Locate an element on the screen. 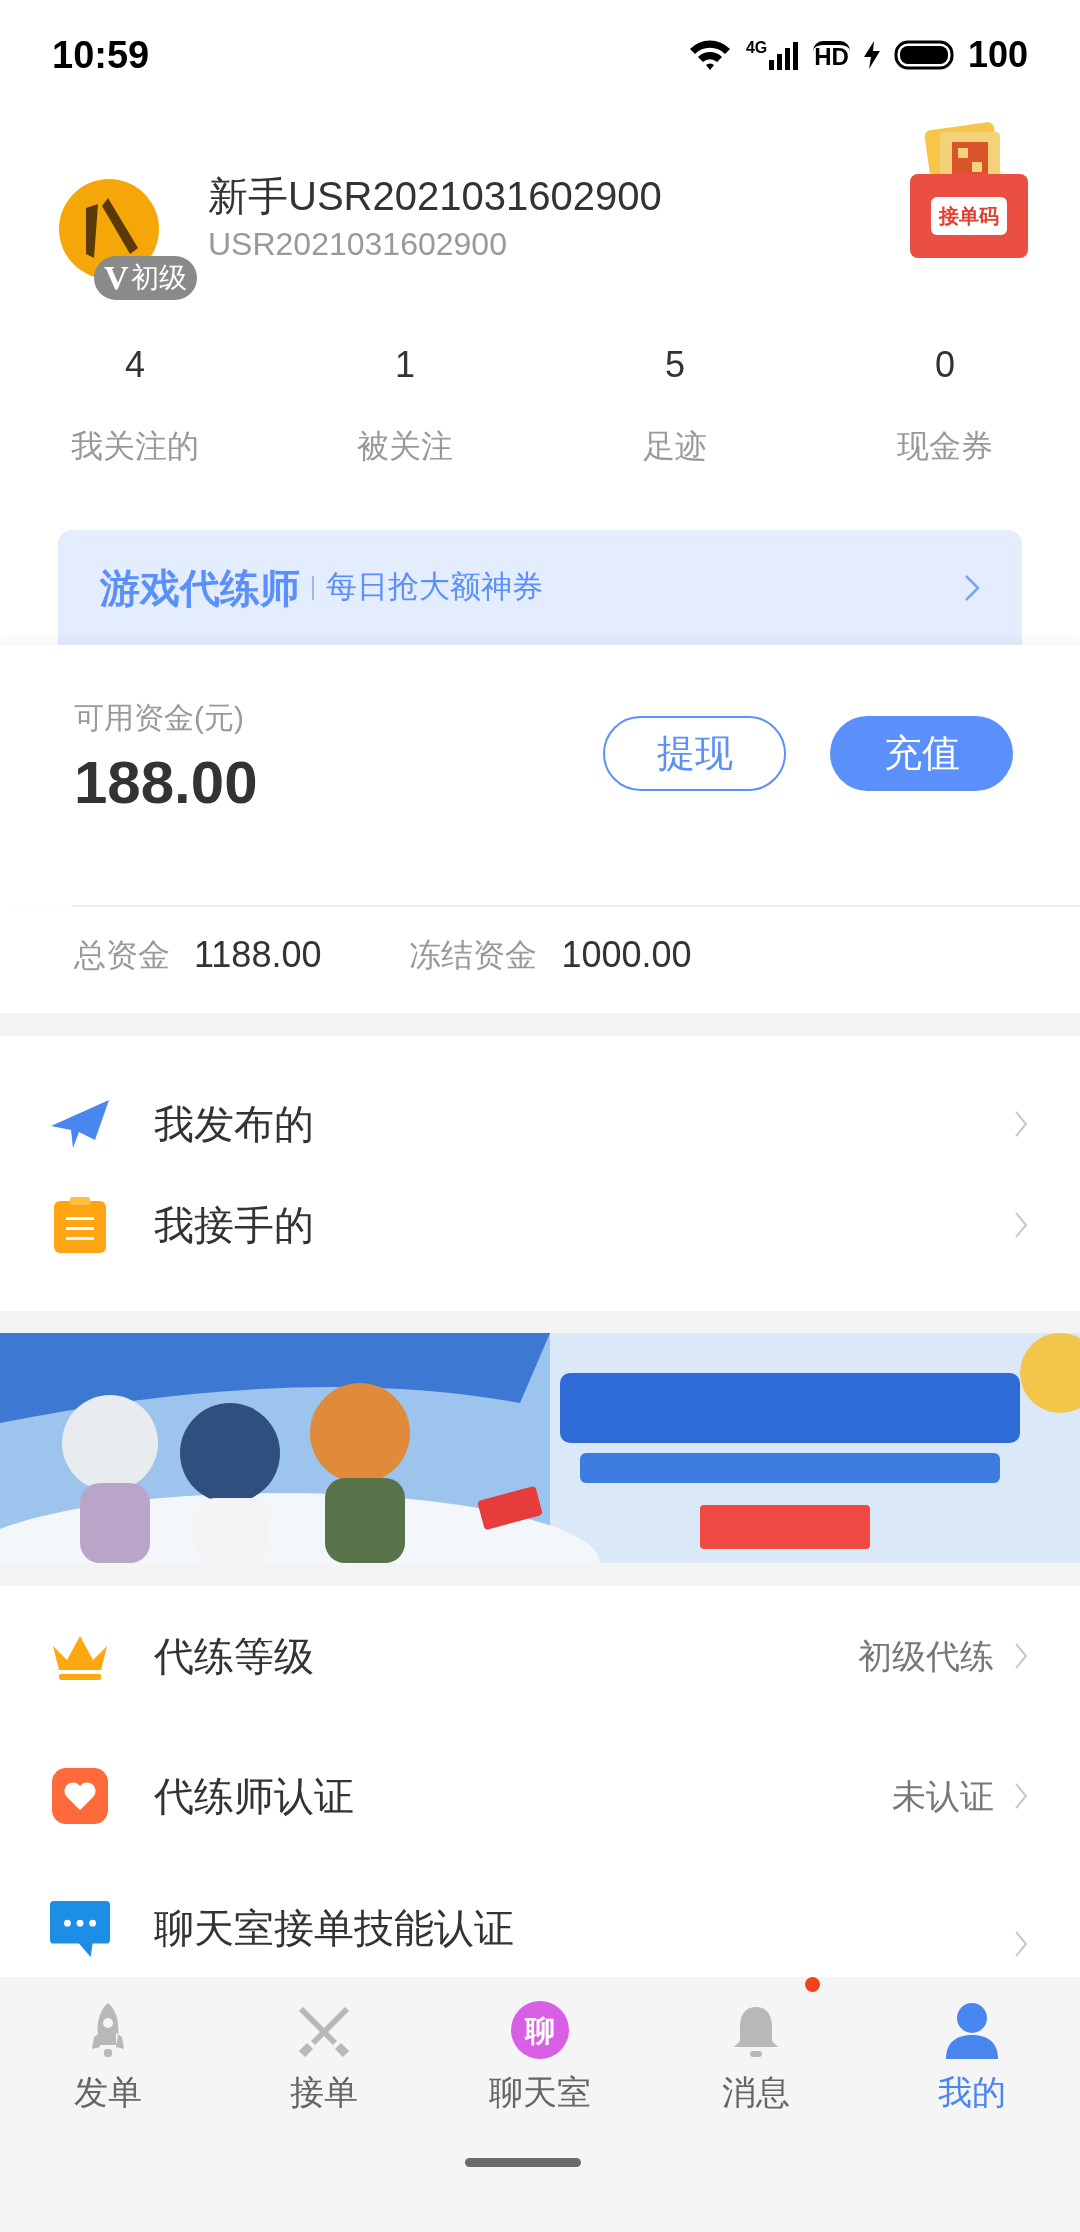 Image resolution: width=1080 pixels, height=2232 pixels. recharge-button: 充值 is located at coordinates (921, 753).